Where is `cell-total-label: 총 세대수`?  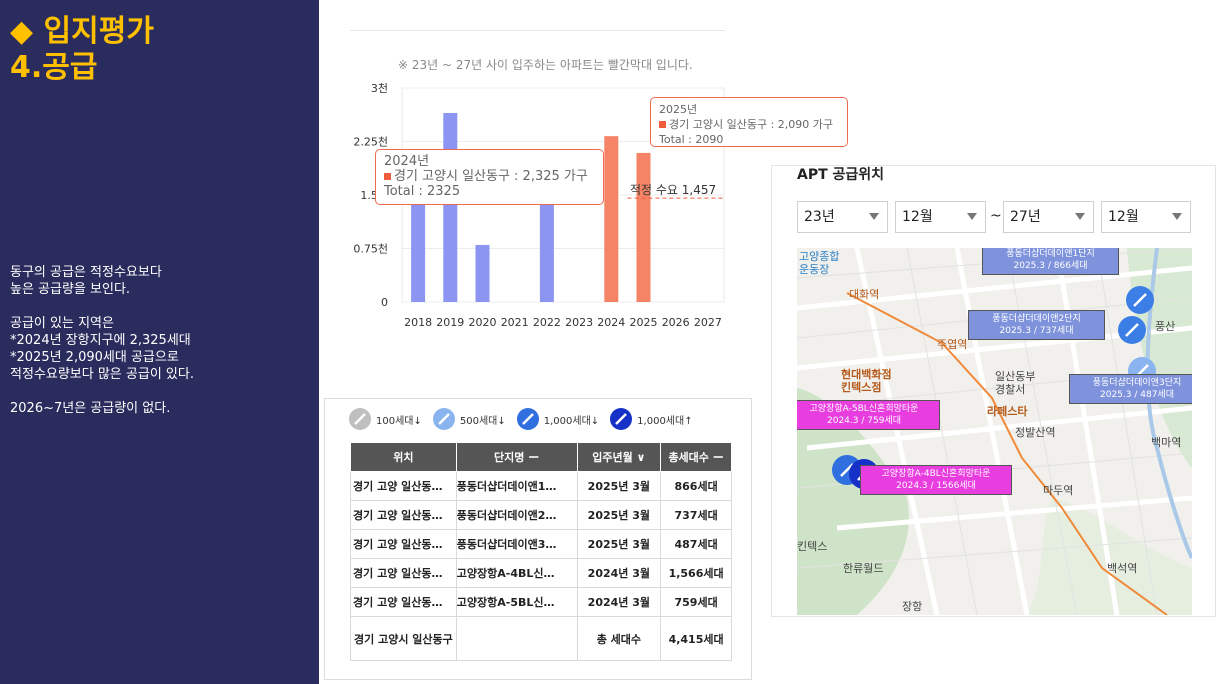 cell-total-label: 총 세대수 is located at coordinates (619, 638).